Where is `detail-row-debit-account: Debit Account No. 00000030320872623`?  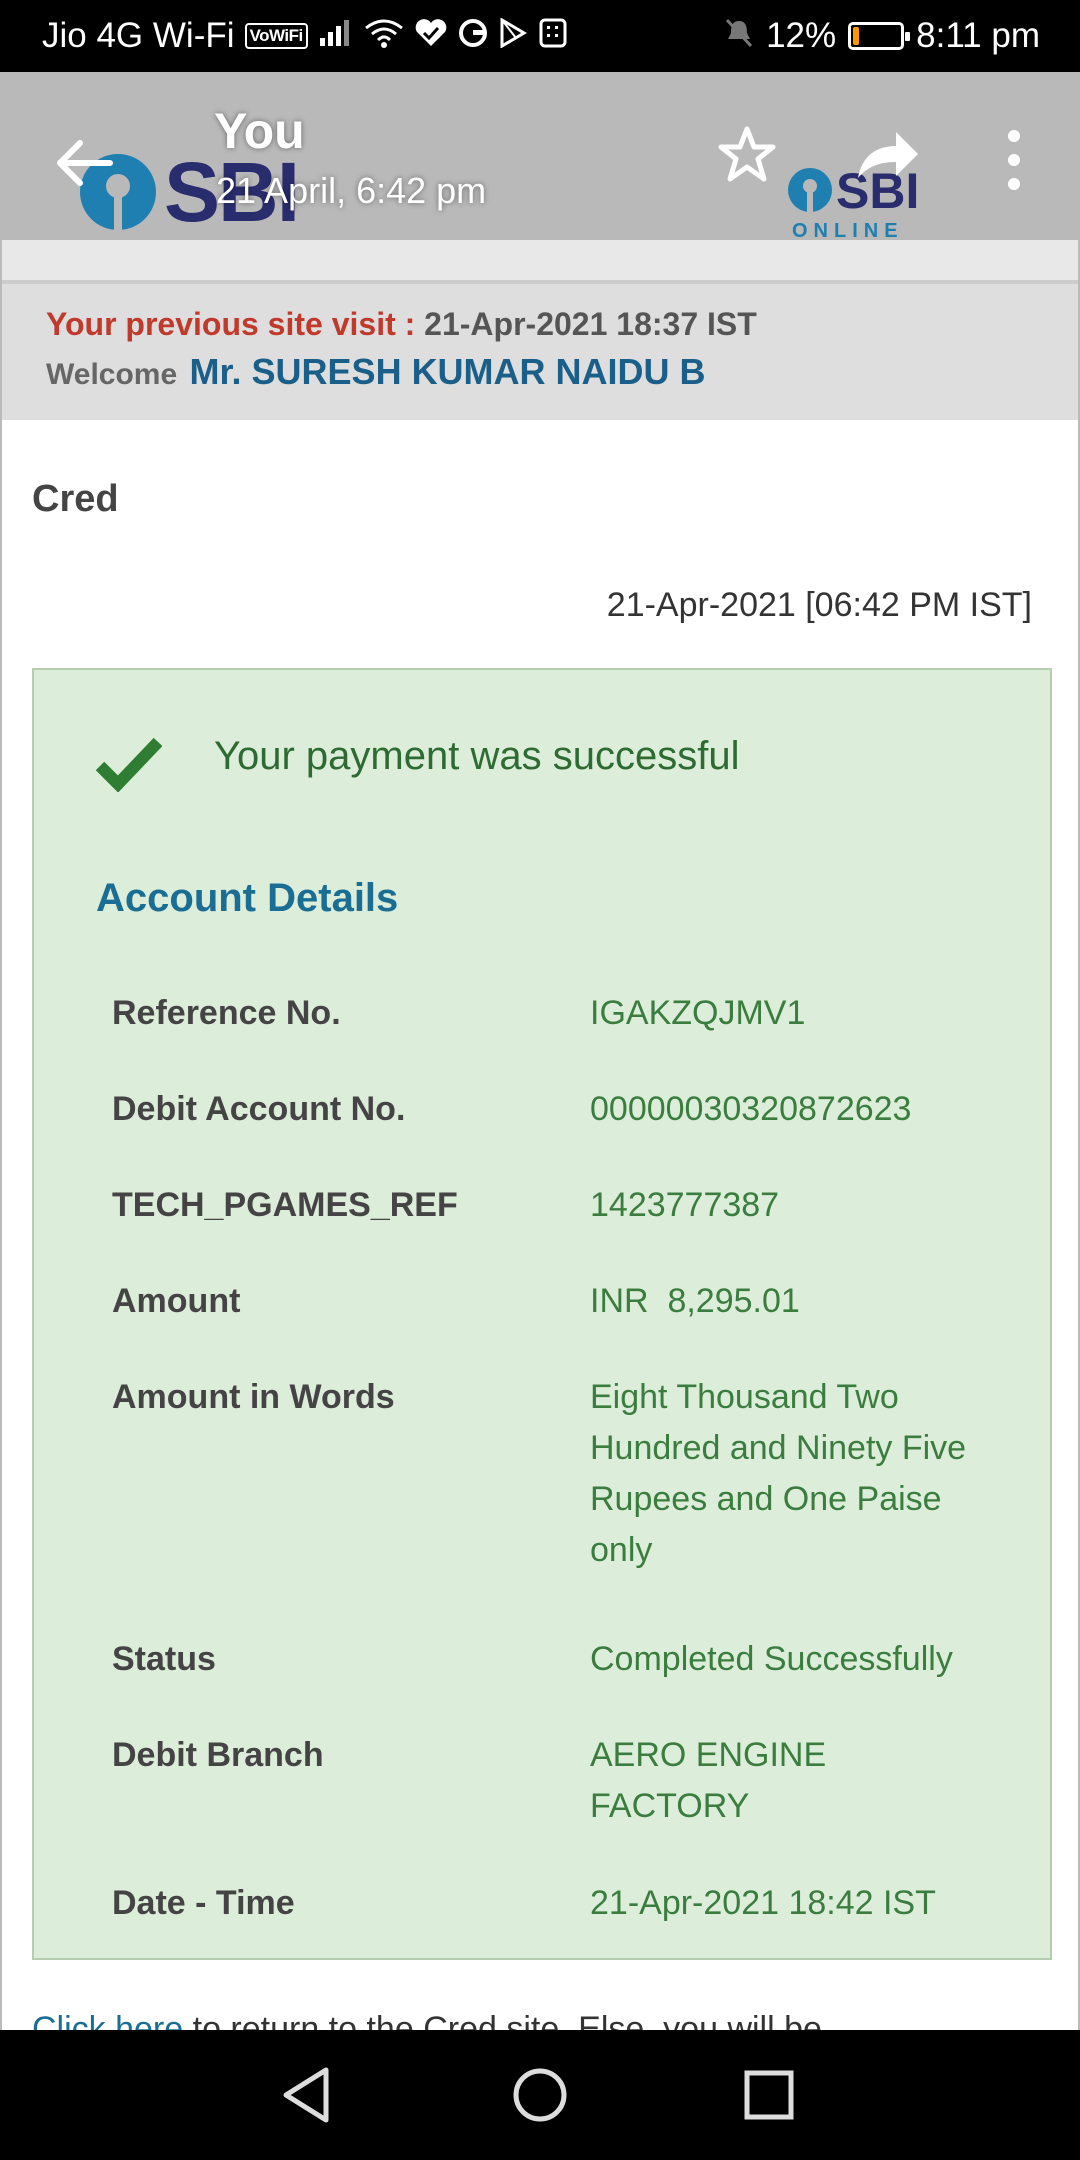 detail-row-debit-account: Debit Account No. 00000030320872623 is located at coordinates (572, 1109).